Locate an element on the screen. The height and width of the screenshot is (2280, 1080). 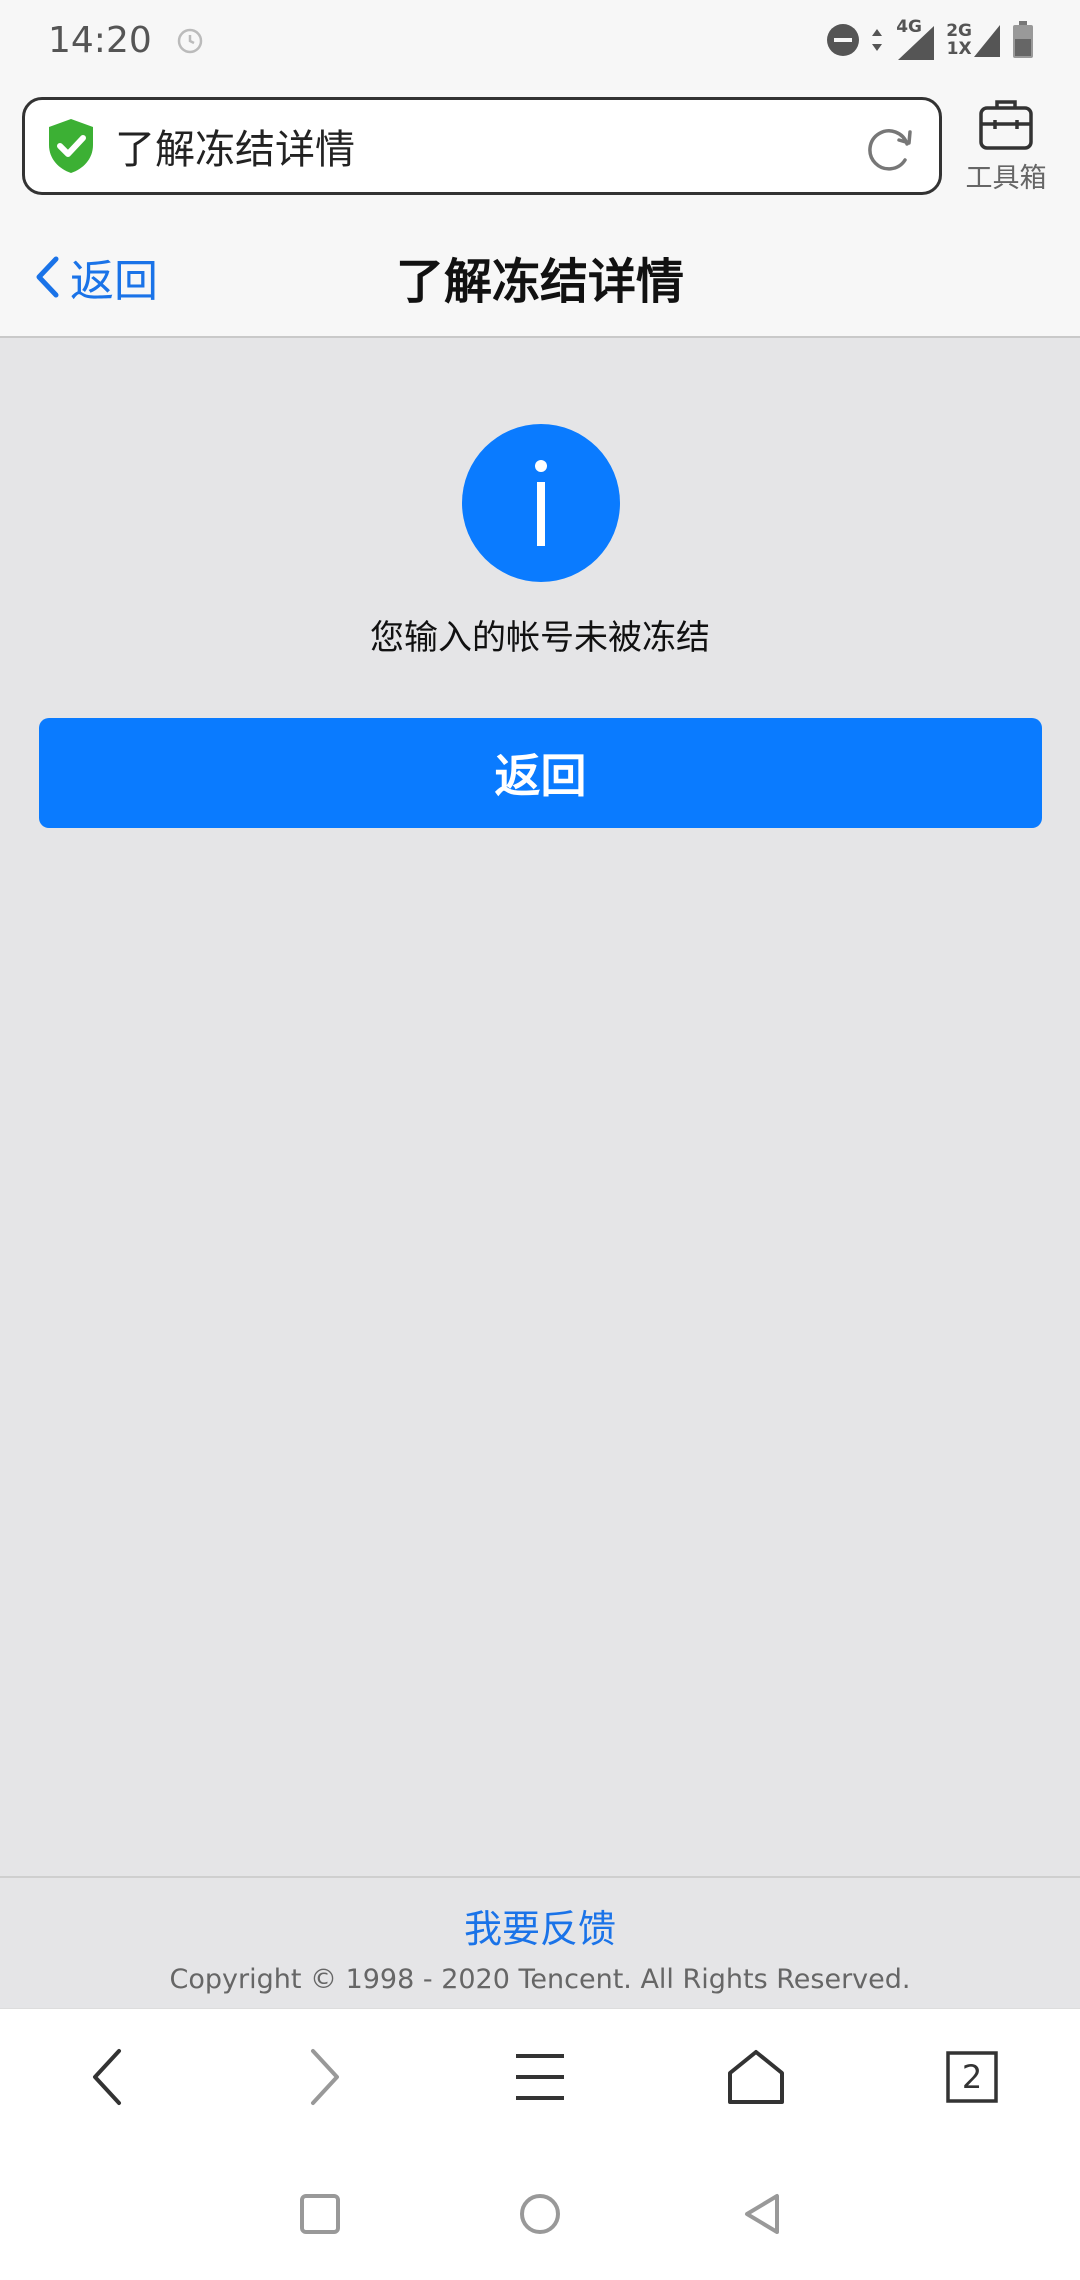
home-icon is located at coordinates (756, 2077).